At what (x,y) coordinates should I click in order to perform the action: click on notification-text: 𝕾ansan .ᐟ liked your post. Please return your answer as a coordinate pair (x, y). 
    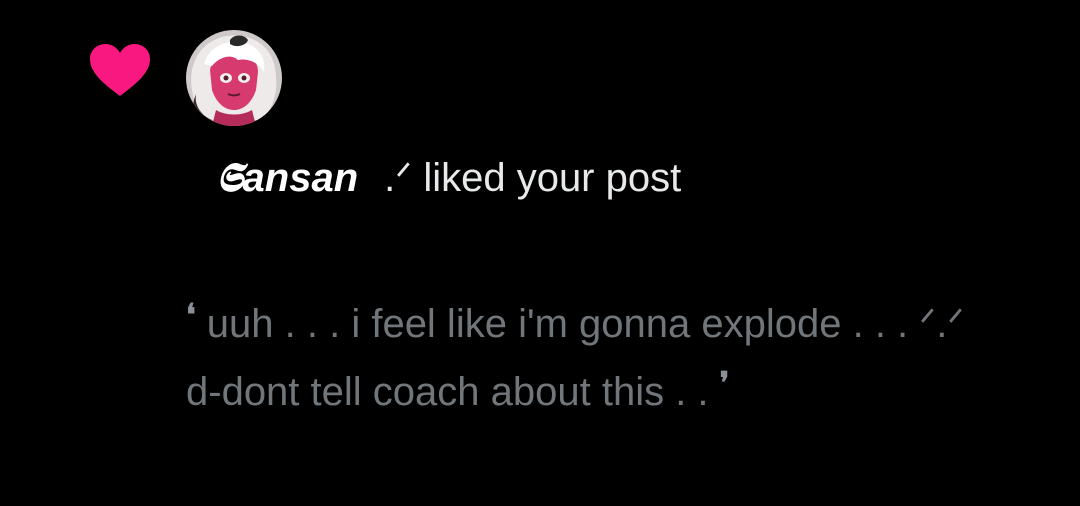
    Looking at the image, I should click on (448, 178).